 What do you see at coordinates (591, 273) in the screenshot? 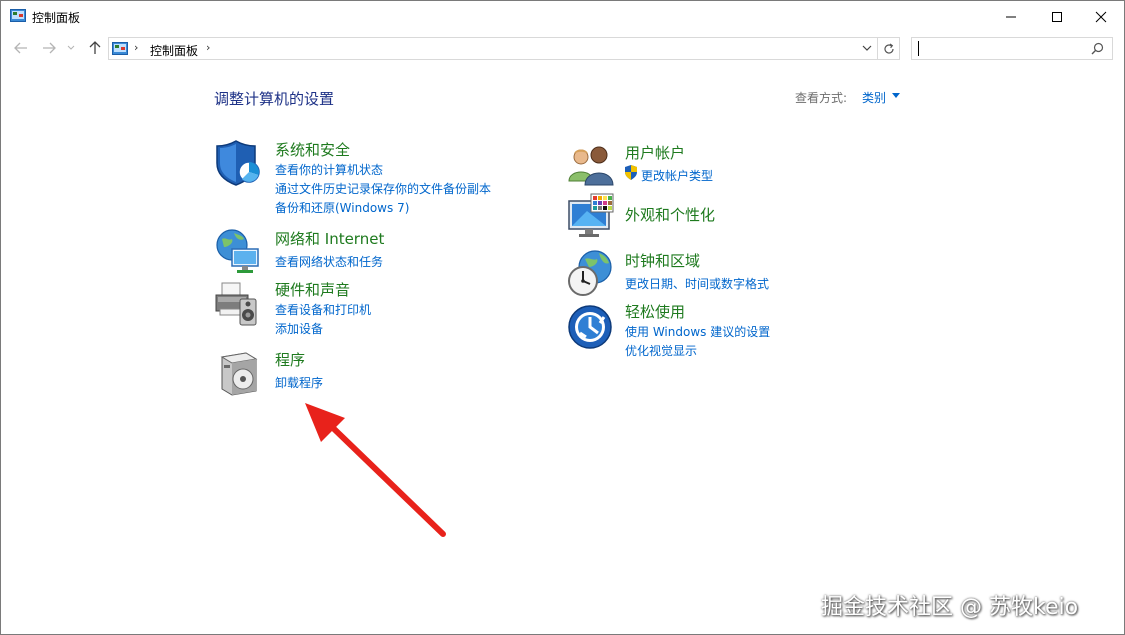
I see `clock-globe-icon` at bounding box center [591, 273].